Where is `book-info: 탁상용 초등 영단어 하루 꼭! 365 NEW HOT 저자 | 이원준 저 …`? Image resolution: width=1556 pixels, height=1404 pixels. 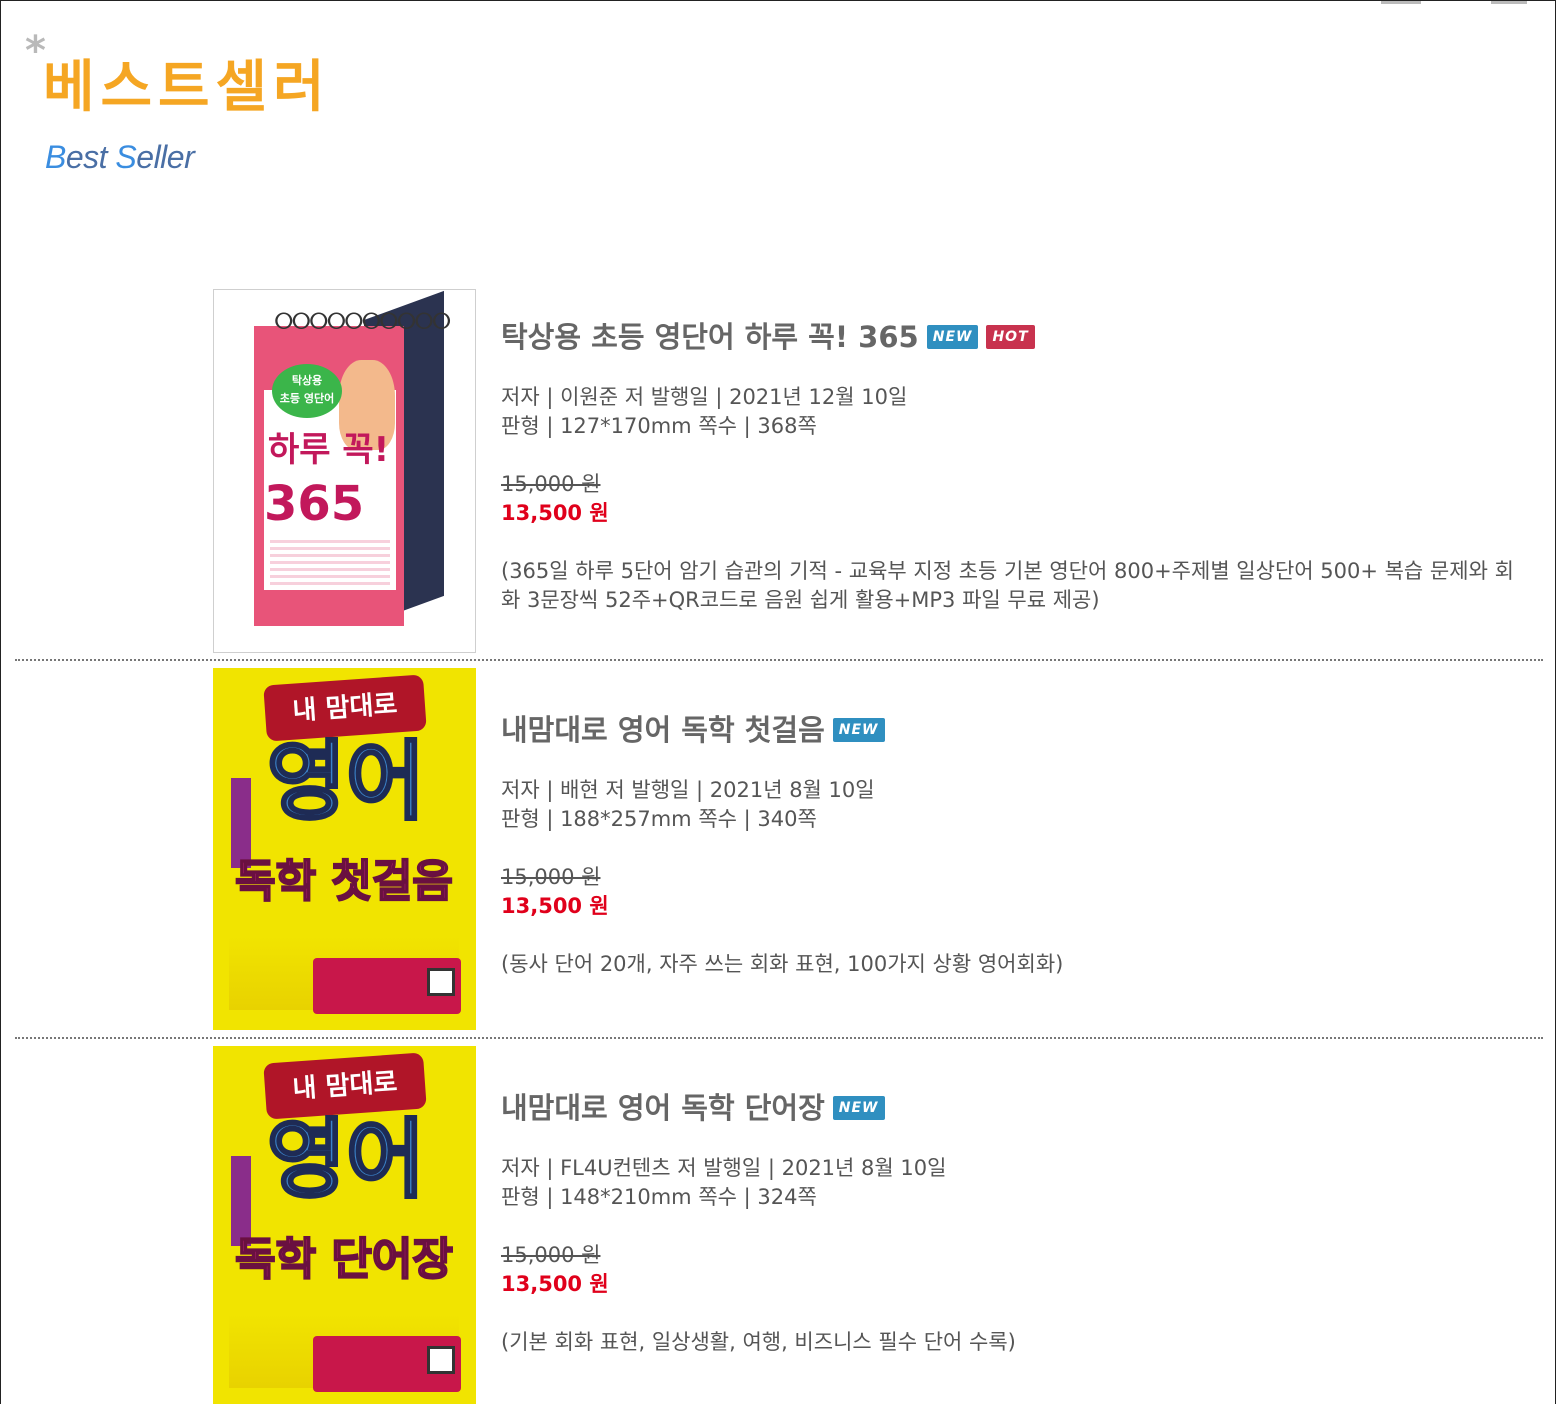 book-info: 탁상용 초등 영단어 하루 꼭! 365 NEW HOT 저자 | 이원준 저 … is located at coordinates (1011, 466).